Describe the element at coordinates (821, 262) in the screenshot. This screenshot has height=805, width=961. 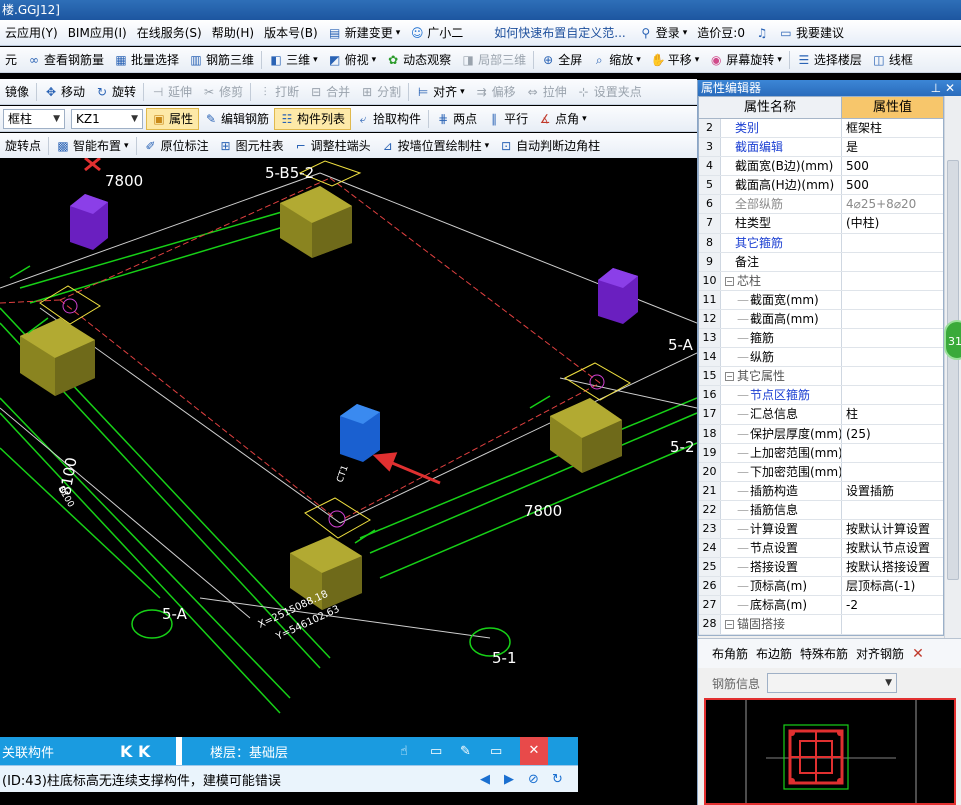
I see `property-row: 9 备注` at that location.